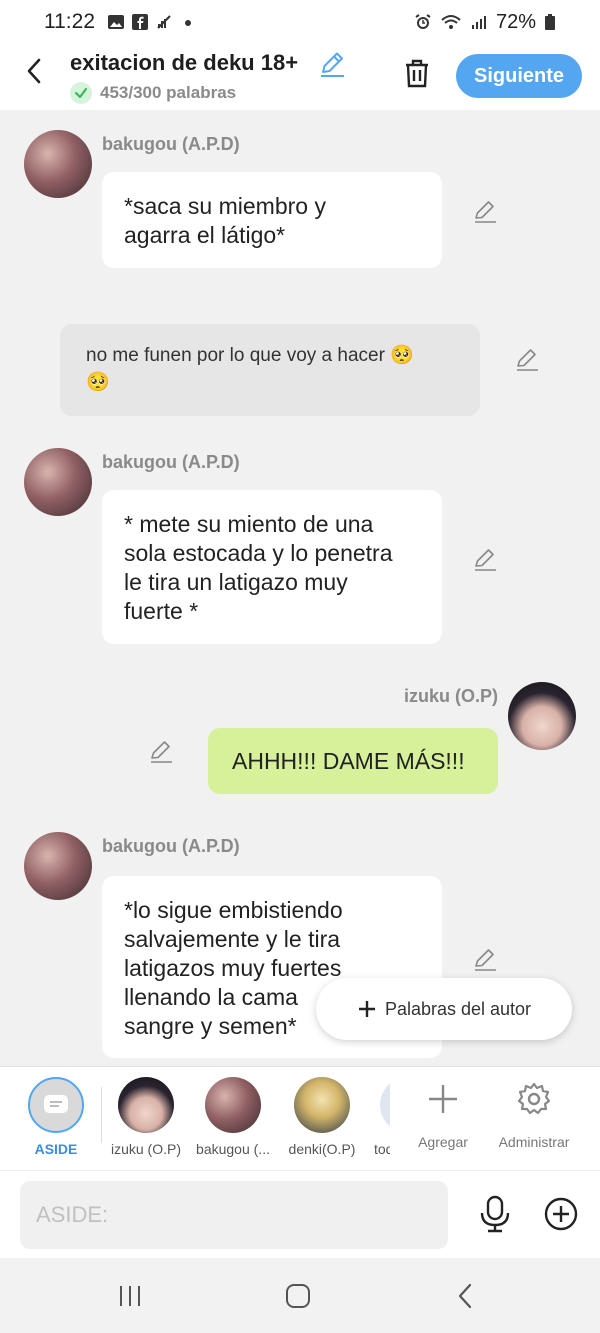 The width and height of the screenshot is (600, 1333). What do you see at coordinates (495, 1214) in the screenshot?
I see `microphone-icon` at bounding box center [495, 1214].